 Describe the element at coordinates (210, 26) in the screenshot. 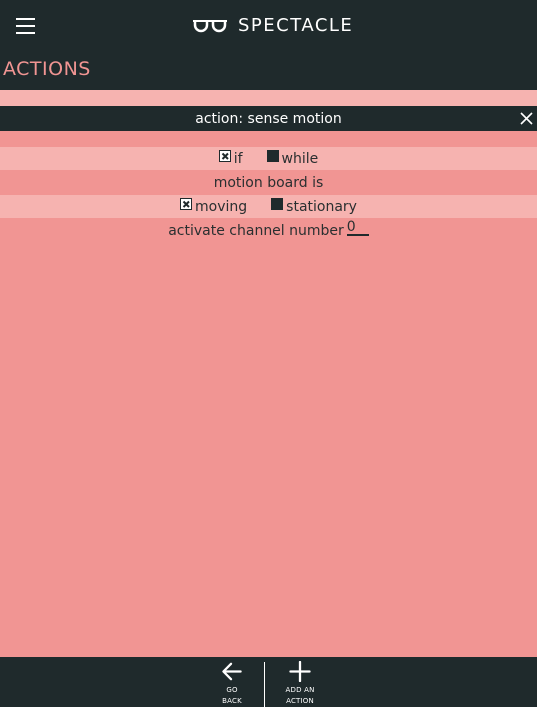

I see `glasses-icon` at that location.